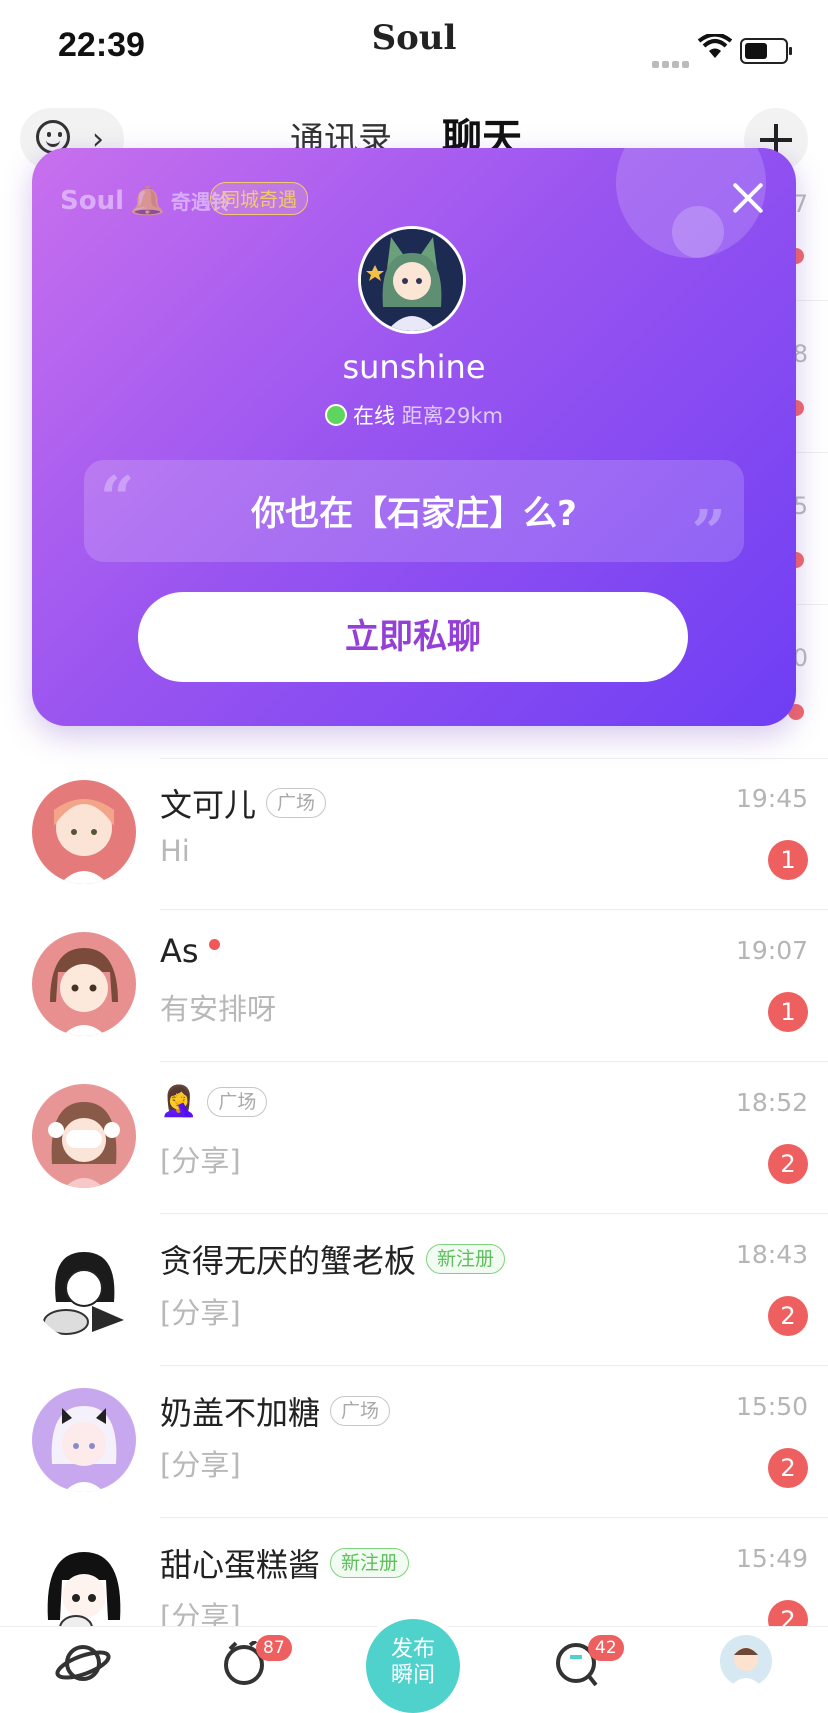 This screenshot has height=1713, width=828. What do you see at coordinates (606, 1648) in the screenshot?
I see `chat-badge: 42` at bounding box center [606, 1648].